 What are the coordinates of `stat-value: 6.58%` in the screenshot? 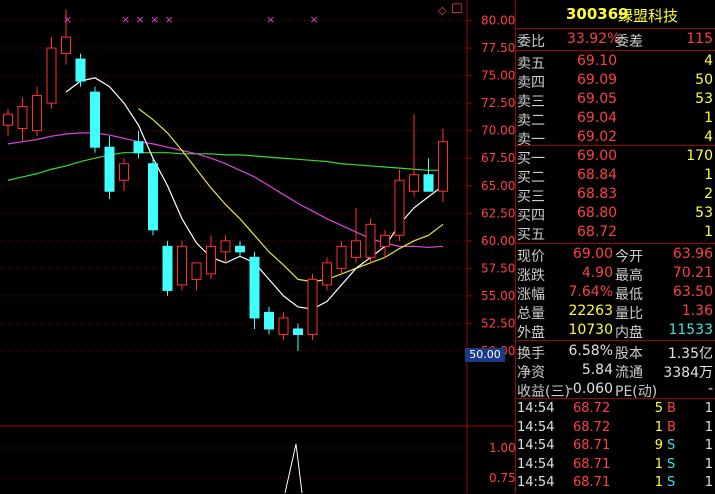 It's located at (590, 351).